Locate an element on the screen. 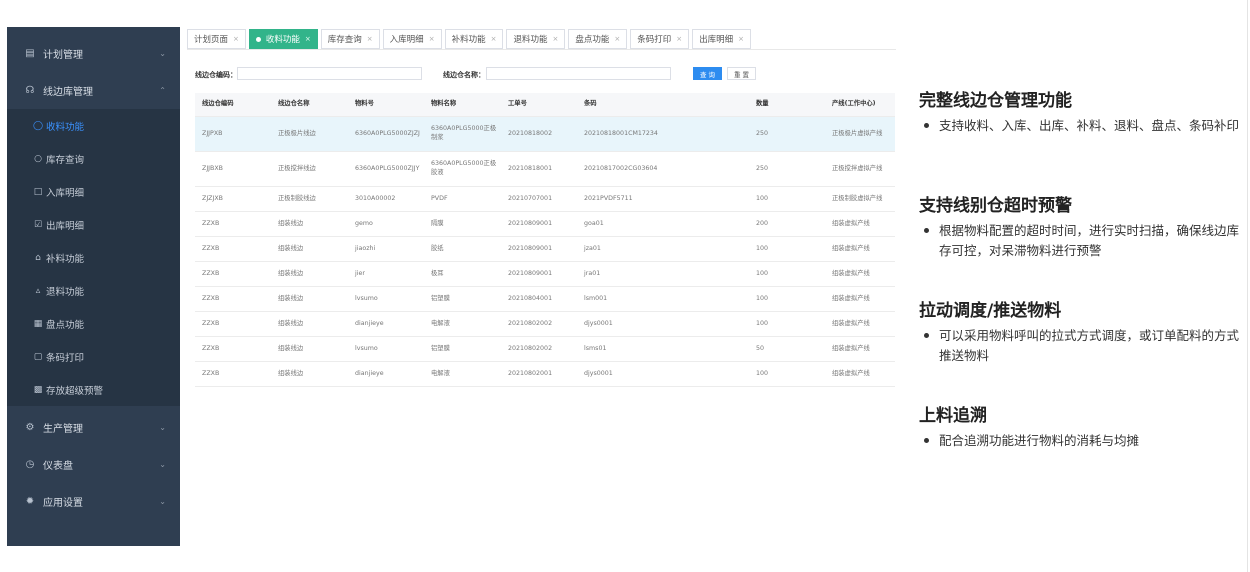 This screenshot has height=572, width=1250. sidebar-item-inbound: □ 入库明细 is located at coordinates (93, 191).